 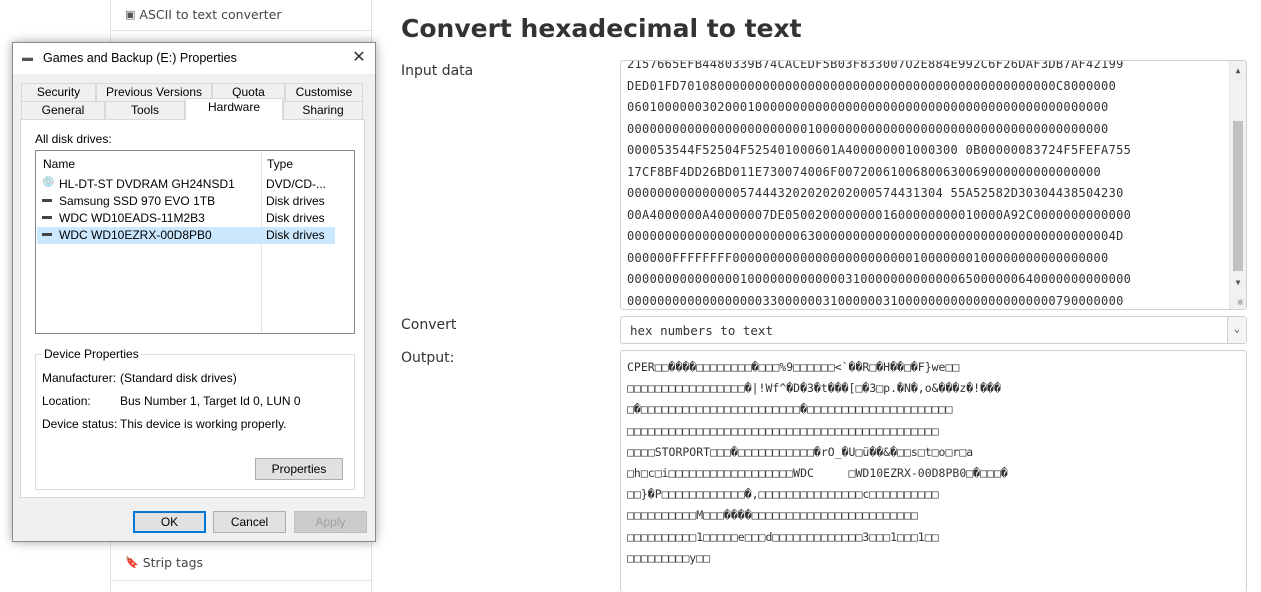 I want to click on all-disk-drives-label: All disk drives:, so click(x=73, y=139).